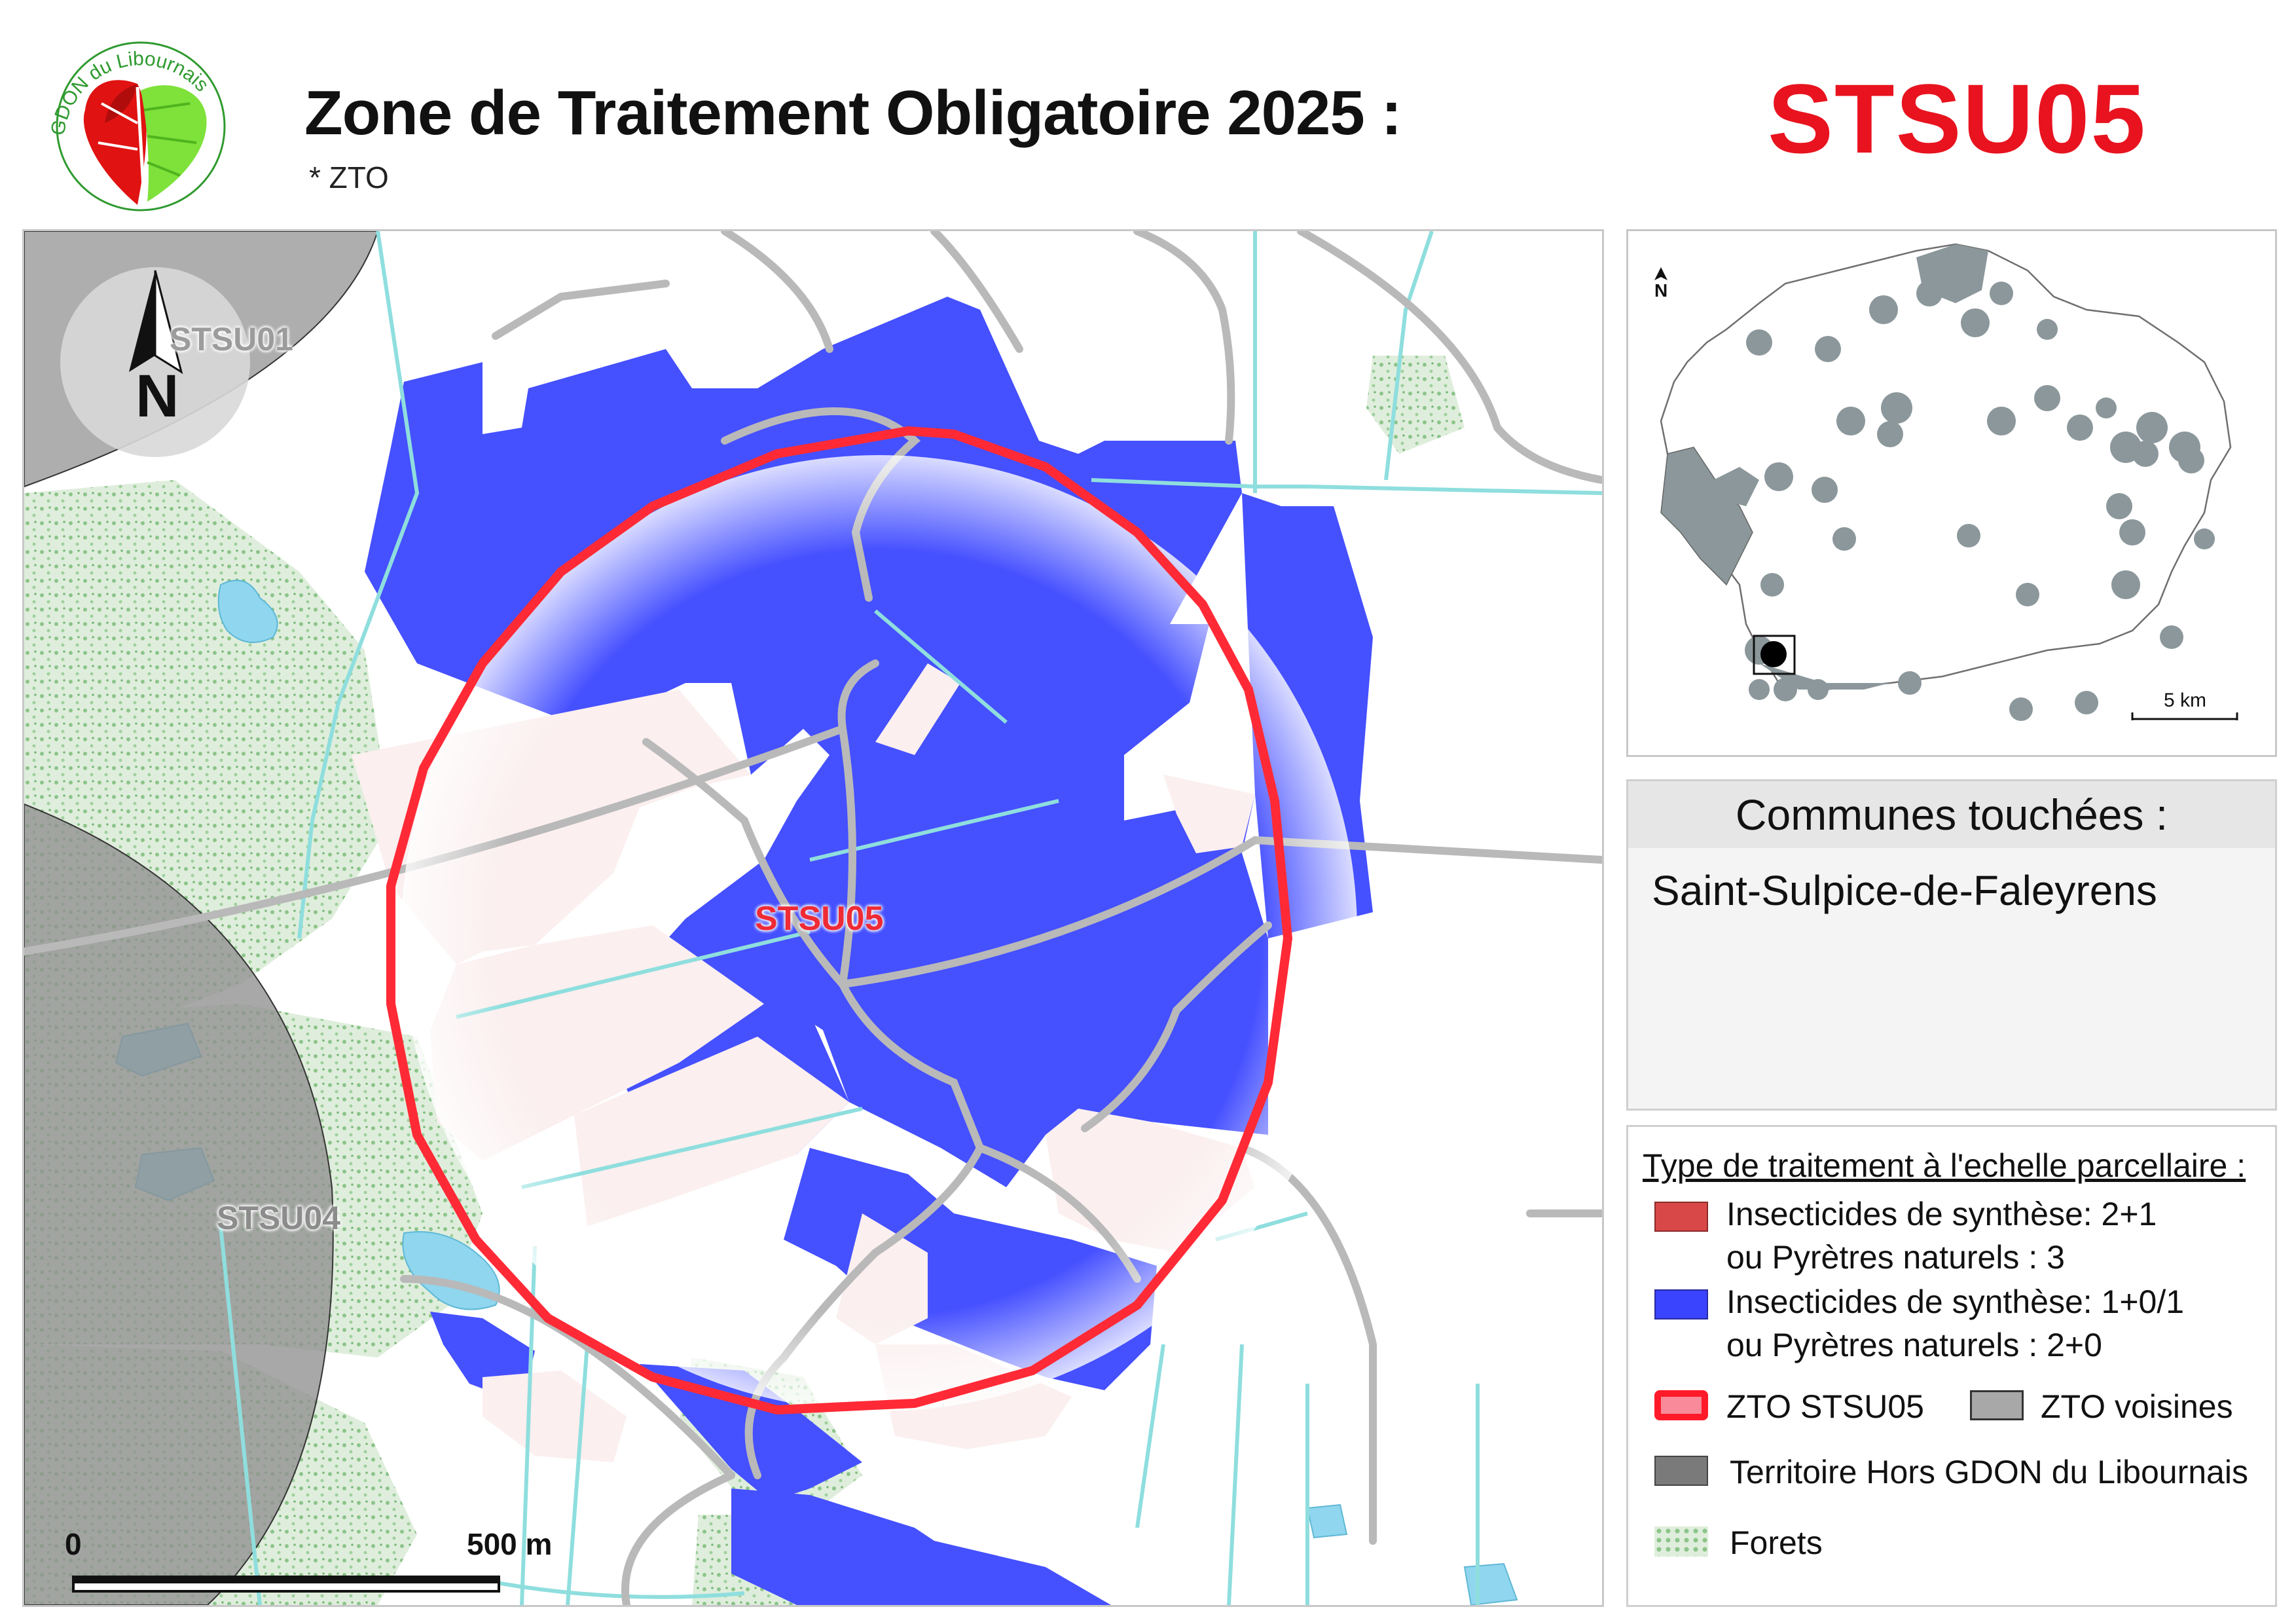 Image resolution: width=2296 pixels, height=1624 pixels. I want to click on gdon-boundary, so click(1946, 467).